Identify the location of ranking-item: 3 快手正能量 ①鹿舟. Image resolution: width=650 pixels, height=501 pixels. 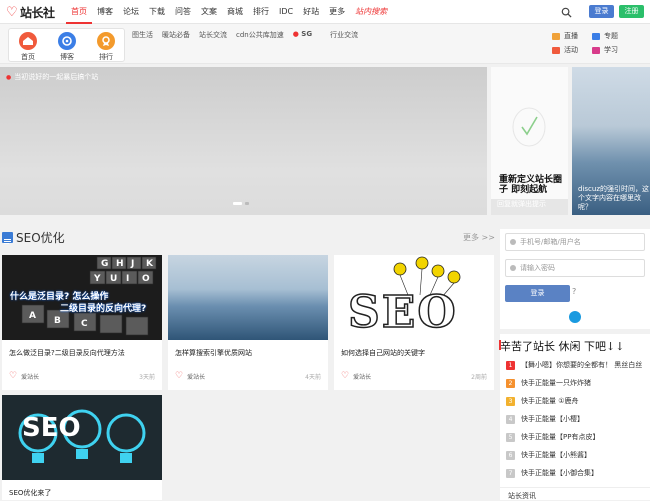
(542, 401).